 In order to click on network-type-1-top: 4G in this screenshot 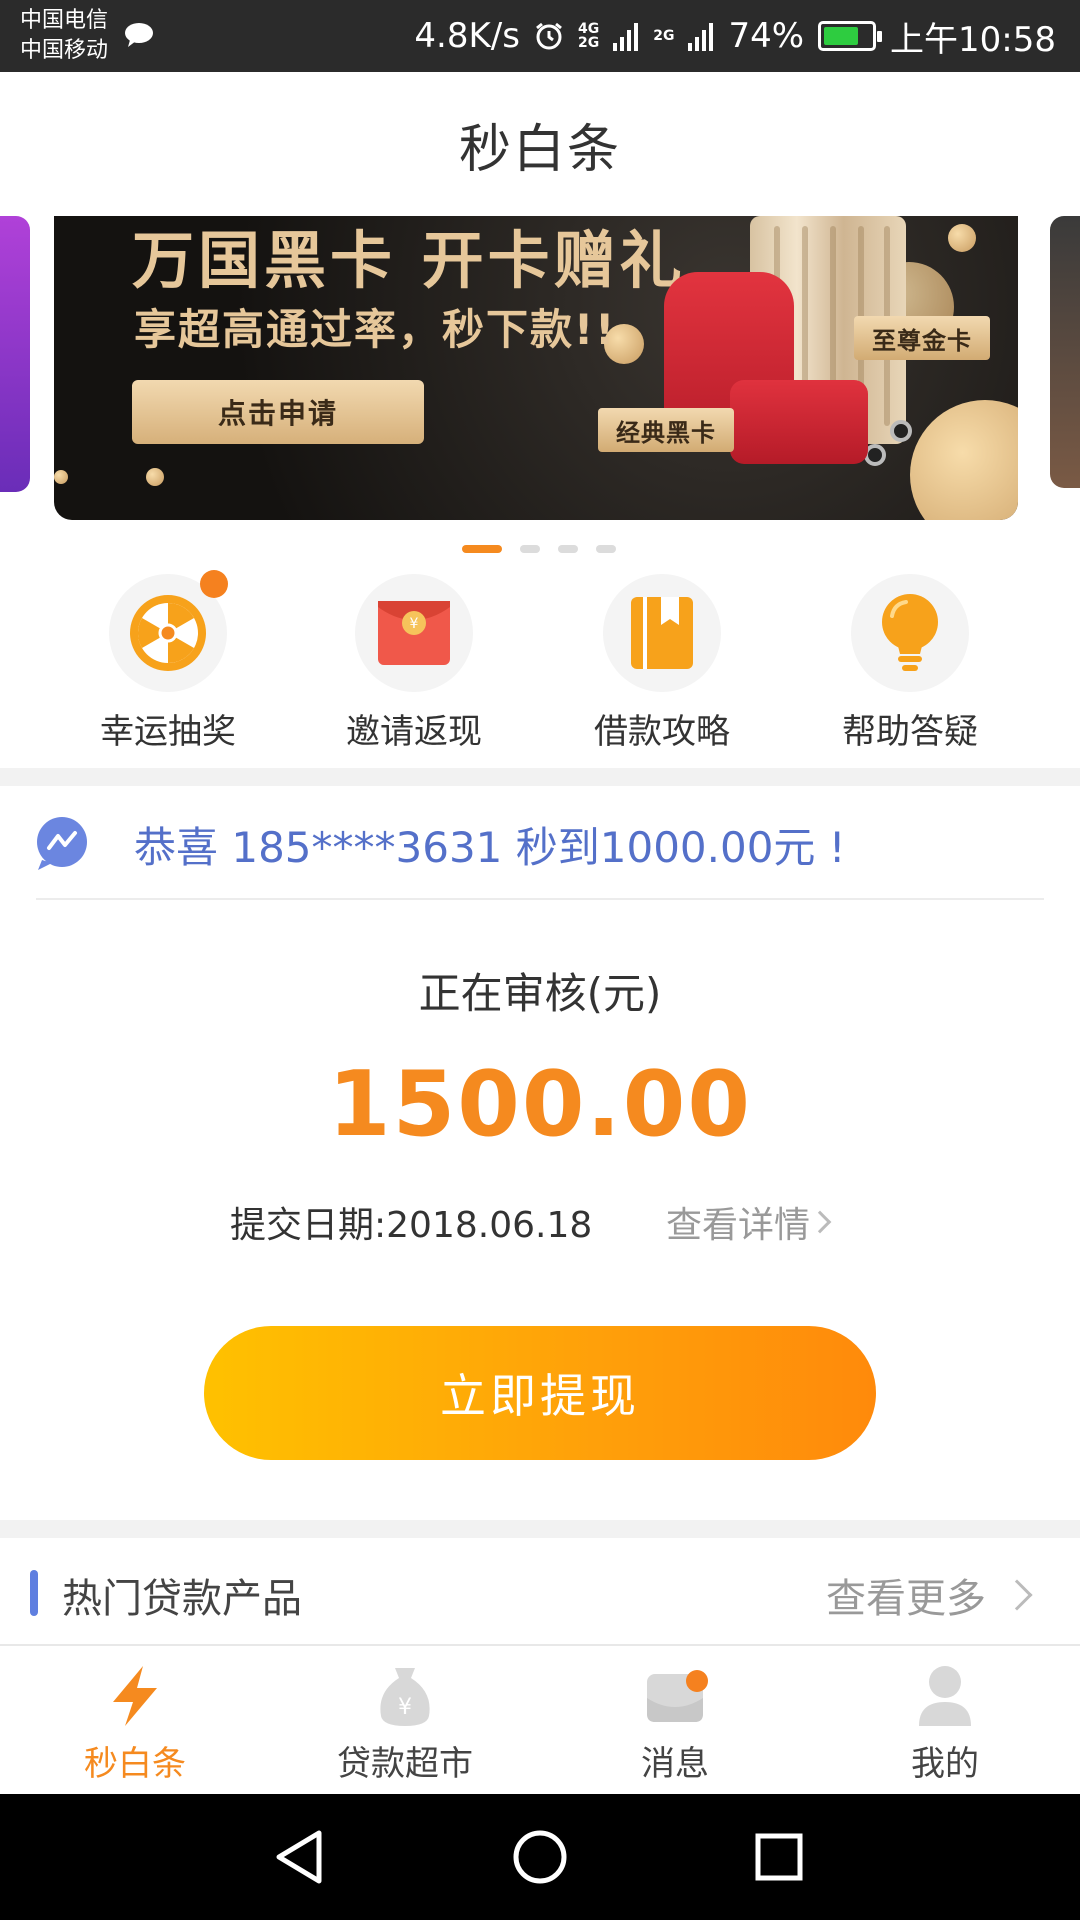, I will do `click(588, 29)`.